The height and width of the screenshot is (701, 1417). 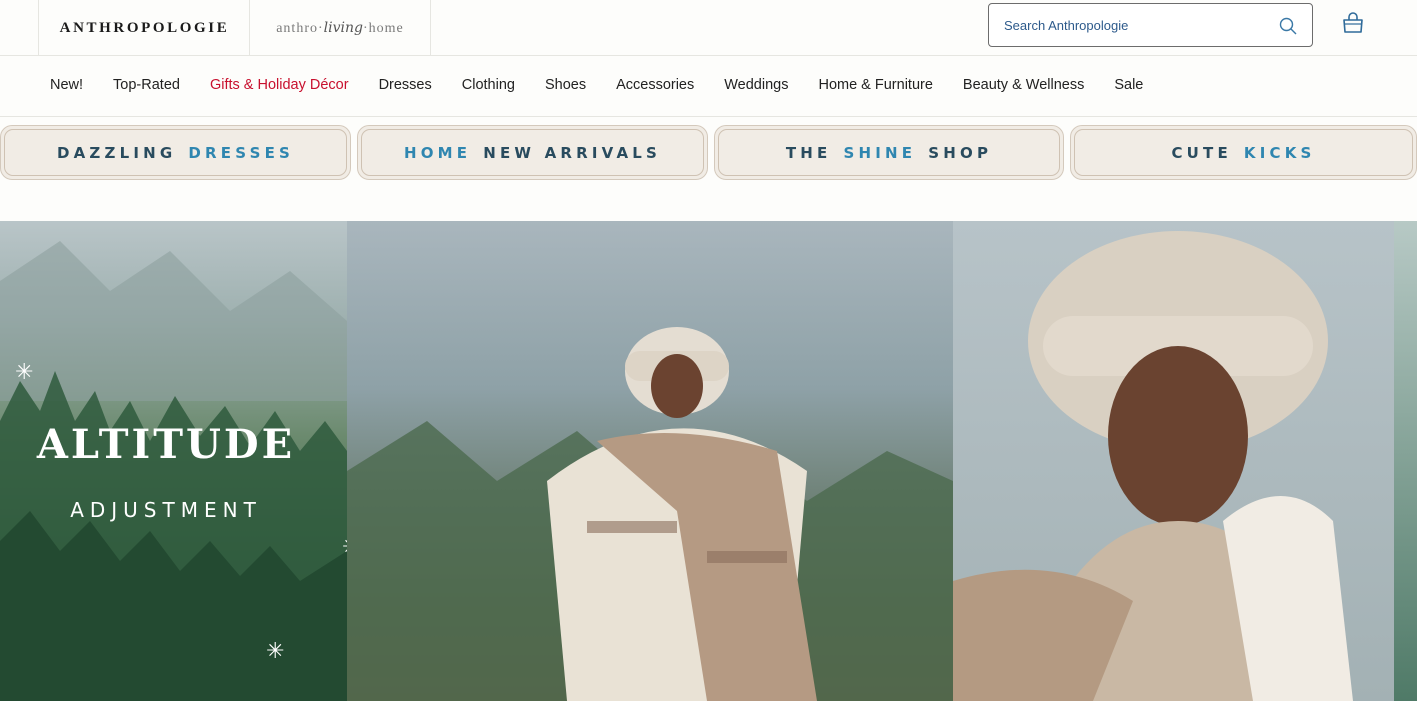 What do you see at coordinates (708, 28) in the screenshot?
I see `top-header: ANTHROPOLOGIE anthro·living·home` at bounding box center [708, 28].